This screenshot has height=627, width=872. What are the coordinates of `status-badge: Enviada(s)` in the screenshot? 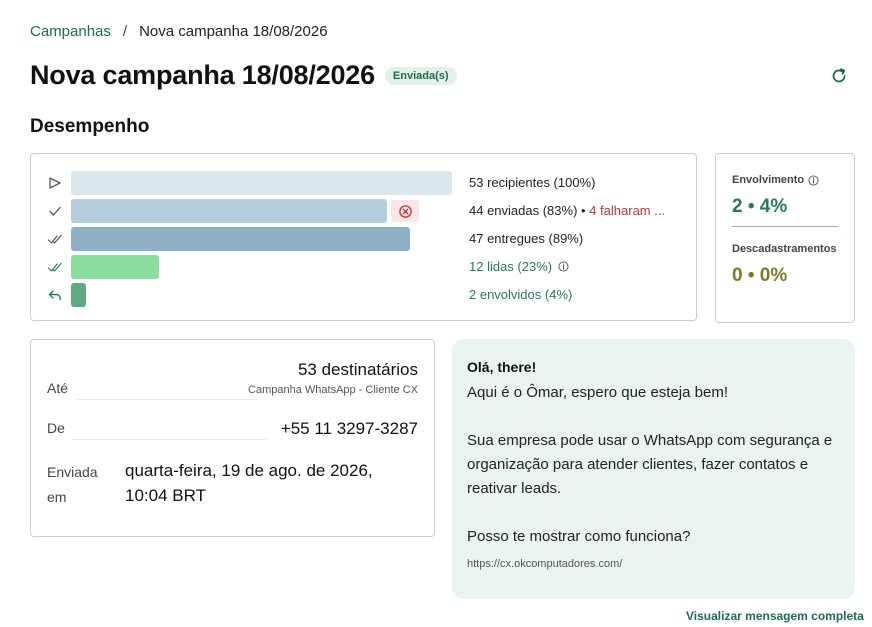 It's located at (420, 75).